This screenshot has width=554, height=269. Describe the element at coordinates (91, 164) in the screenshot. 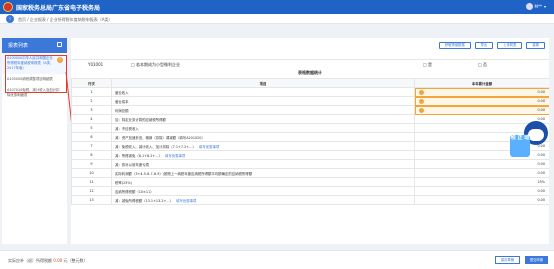

I see `row-number: 9` at that location.